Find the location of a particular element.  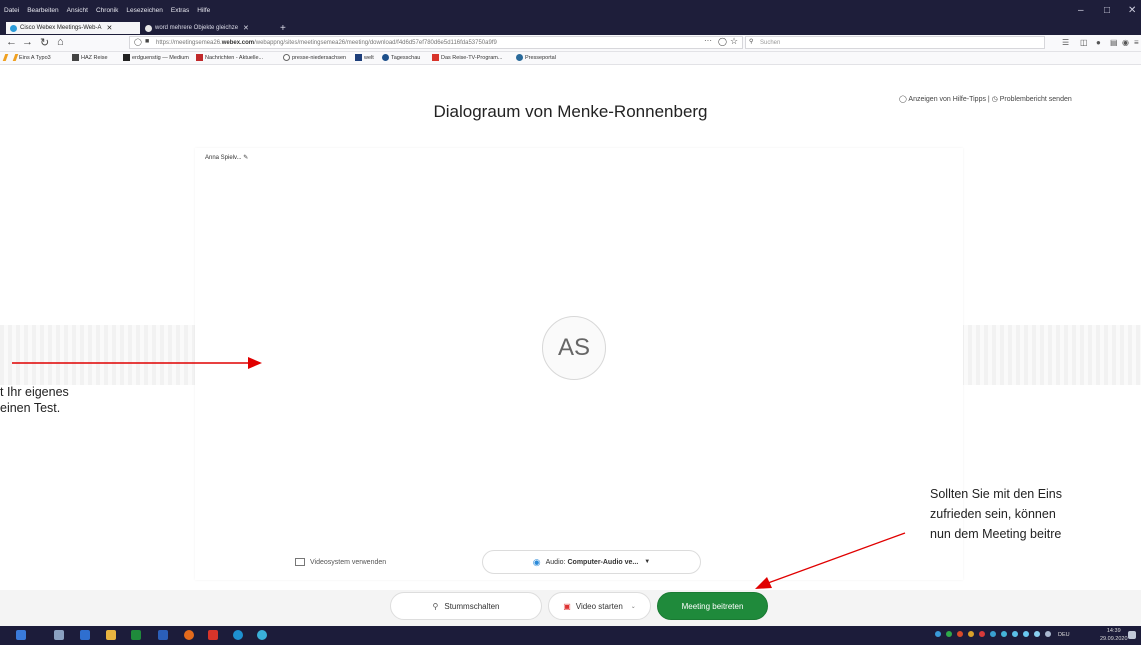

acrobat-icon is located at coordinates (213, 635).